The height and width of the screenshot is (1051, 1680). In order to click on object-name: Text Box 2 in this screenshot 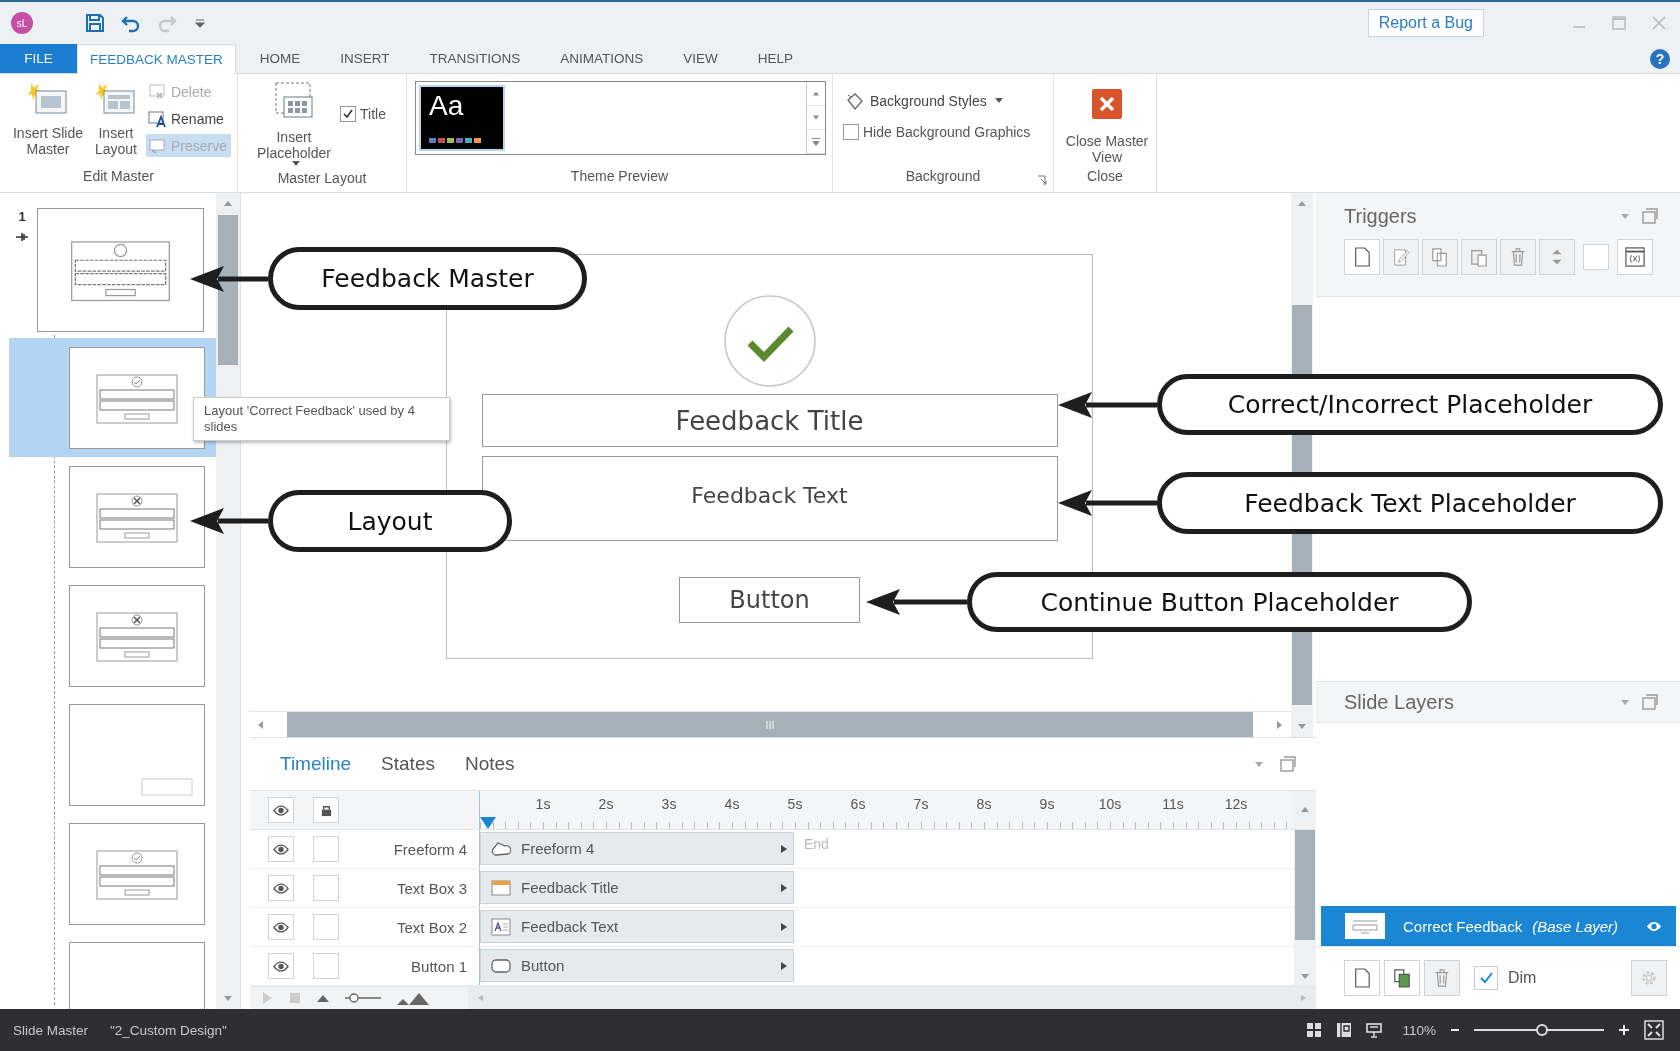, I will do `click(431, 927)`.